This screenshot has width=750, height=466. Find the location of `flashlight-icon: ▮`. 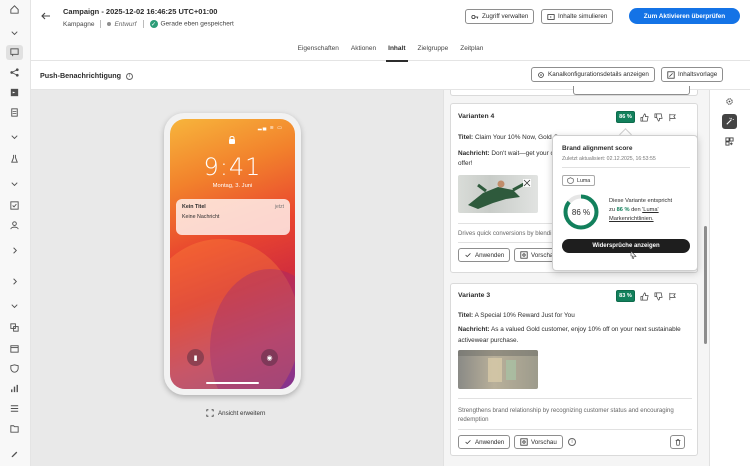

flashlight-icon: ▮ is located at coordinates (195, 357).